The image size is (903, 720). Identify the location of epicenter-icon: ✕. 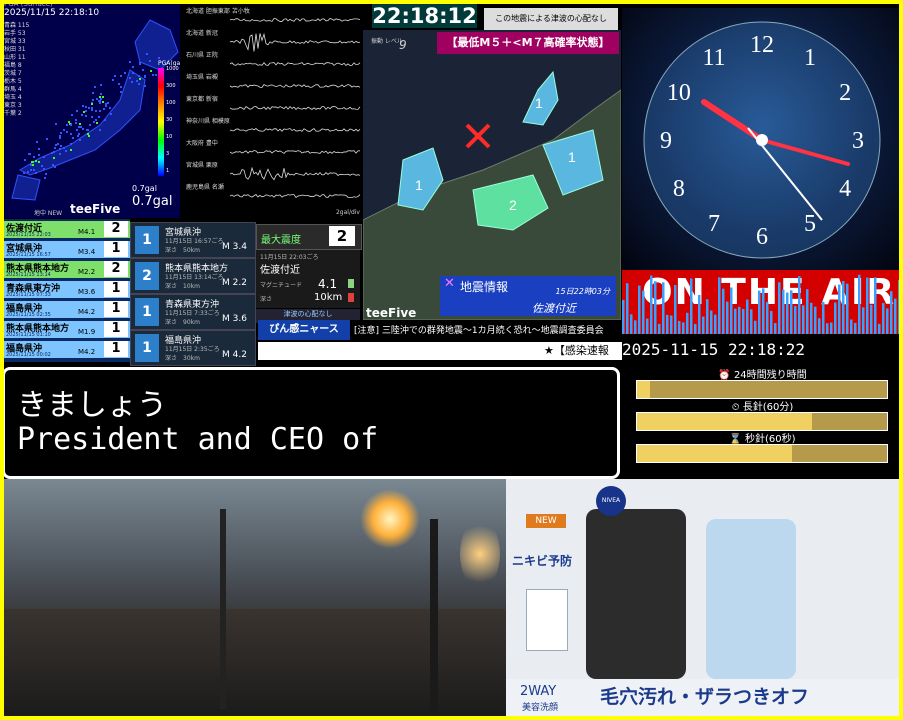
(449, 283).